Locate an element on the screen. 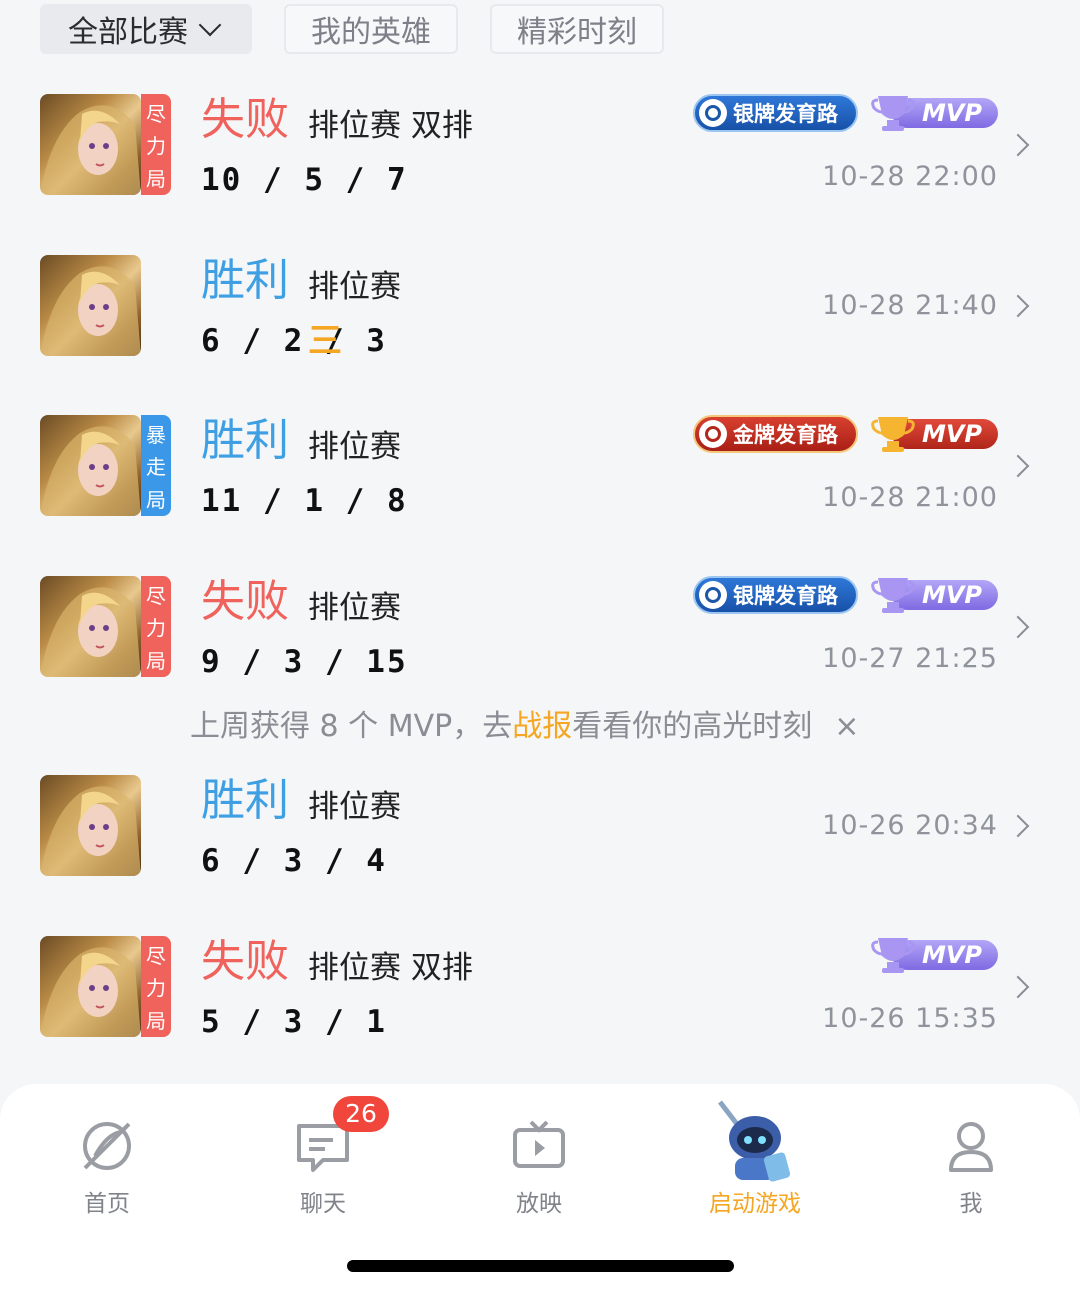 The width and height of the screenshot is (1080, 1293). filter-highlights-label: 精彩时刻 is located at coordinates (577, 32).